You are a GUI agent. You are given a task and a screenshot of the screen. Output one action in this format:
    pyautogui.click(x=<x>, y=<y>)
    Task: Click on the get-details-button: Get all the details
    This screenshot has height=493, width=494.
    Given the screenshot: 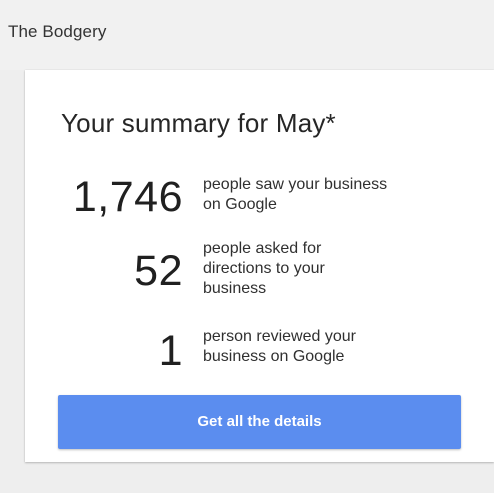 What is the action you would take?
    pyautogui.click(x=259, y=422)
    